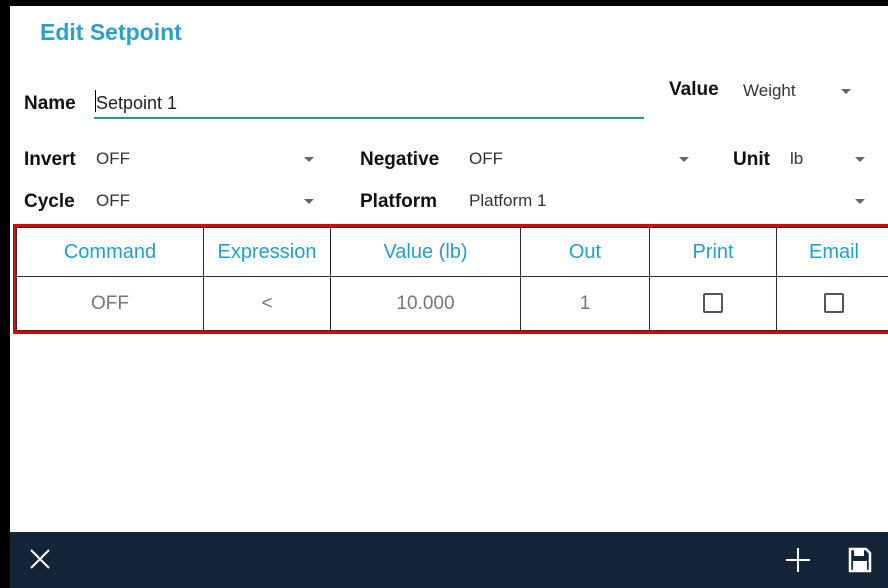 This screenshot has width=888, height=588. What do you see at coordinates (860, 201) in the screenshot?
I see `platform-dropdown-icon` at bounding box center [860, 201].